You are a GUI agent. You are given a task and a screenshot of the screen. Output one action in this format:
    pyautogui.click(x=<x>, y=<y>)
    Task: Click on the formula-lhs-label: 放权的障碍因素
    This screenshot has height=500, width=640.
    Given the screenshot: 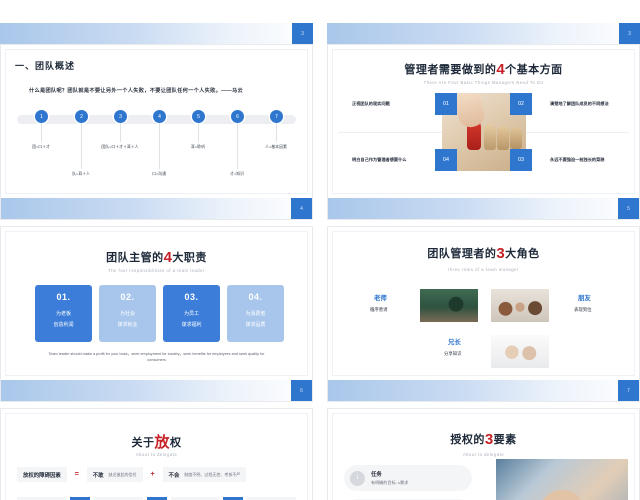 What is the action you would take?
    pyautogui.click(x=42, y=475)
    